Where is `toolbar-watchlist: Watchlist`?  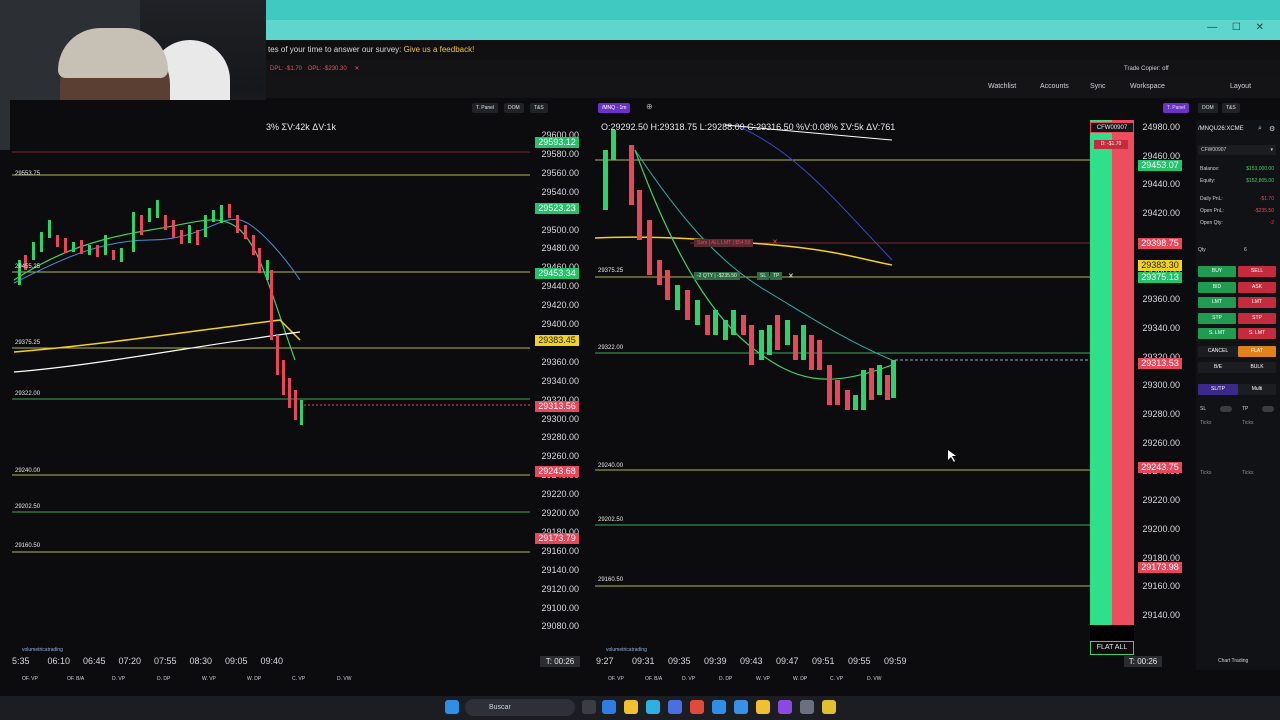
toolbar-watchlist: Watchlist is located at coordinates (1002, 86).